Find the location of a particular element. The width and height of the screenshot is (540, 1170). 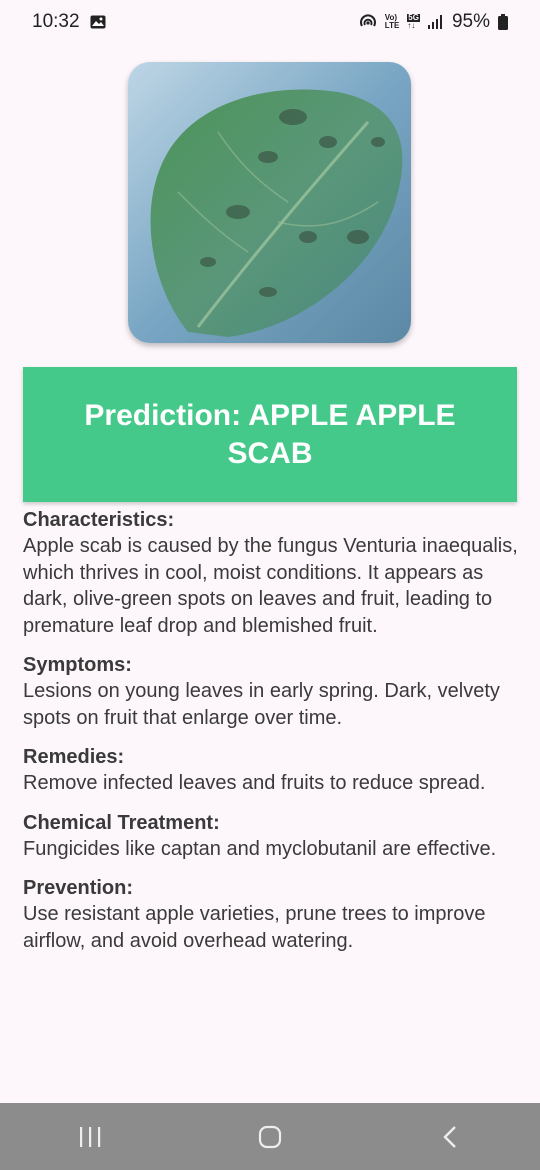

section-heading: Characteristics: is located at coordinates (99, 520).